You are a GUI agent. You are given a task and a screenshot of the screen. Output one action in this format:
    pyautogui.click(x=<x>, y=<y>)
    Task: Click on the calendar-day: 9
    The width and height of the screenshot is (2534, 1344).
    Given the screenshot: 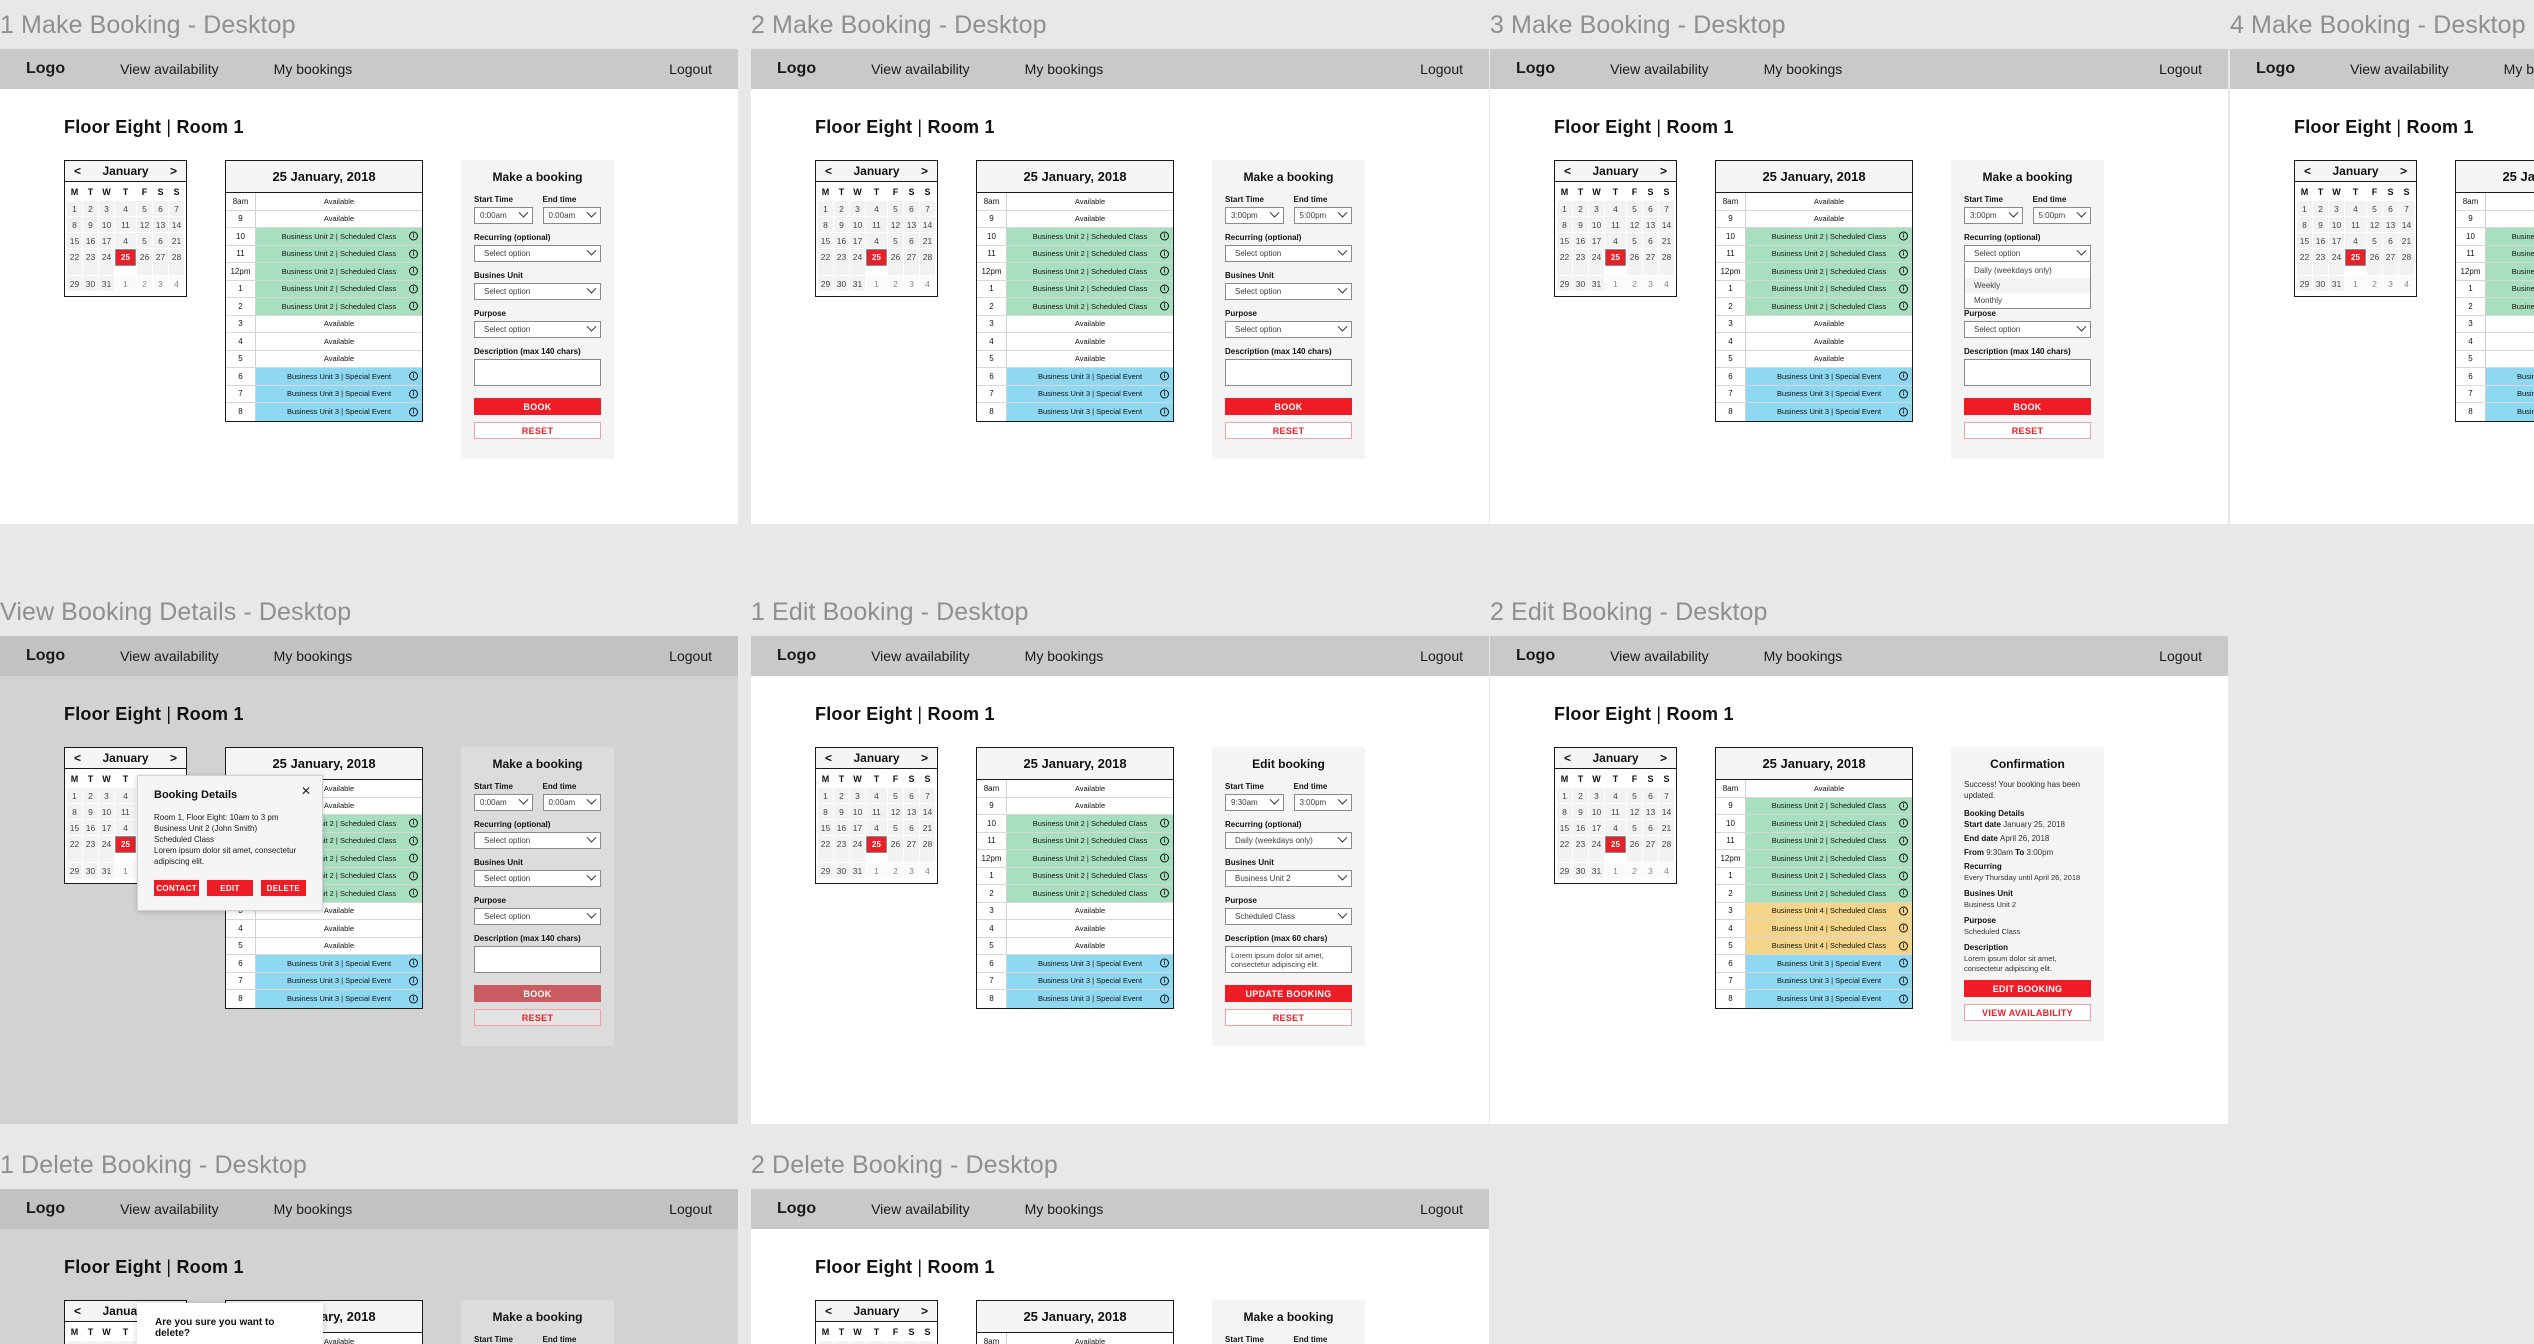 What is the action you would take?
    pyautogui.click(x=1581, y=811)
    